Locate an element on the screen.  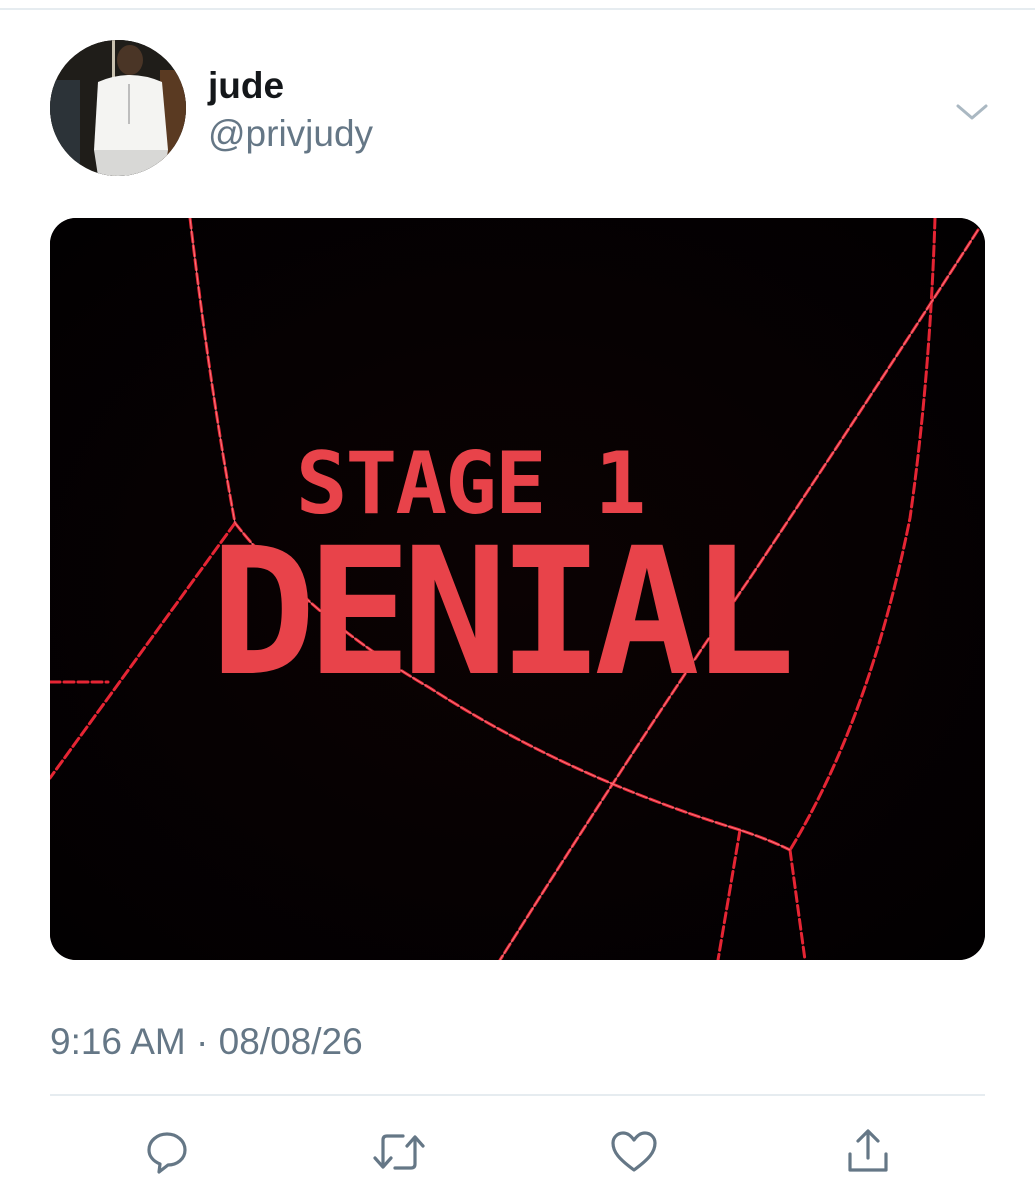
share-button is located at coordinates (868, 1152).